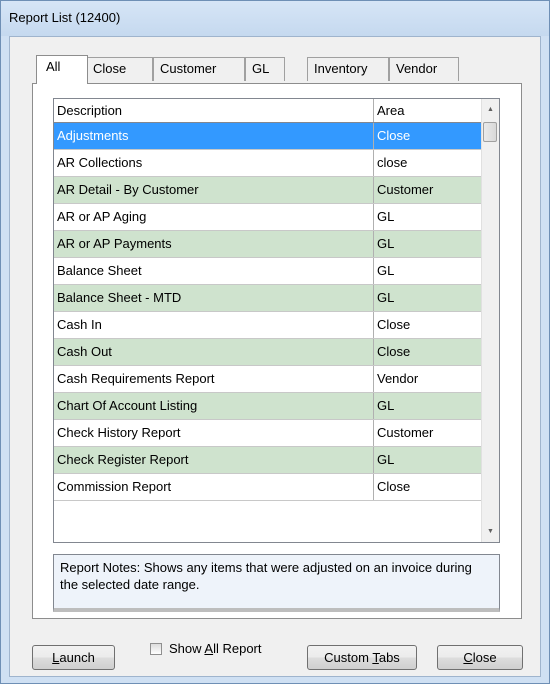  Describe the element at coordinates (265, 69) in the screenshot. I see `tab-gl: GL` at that location.